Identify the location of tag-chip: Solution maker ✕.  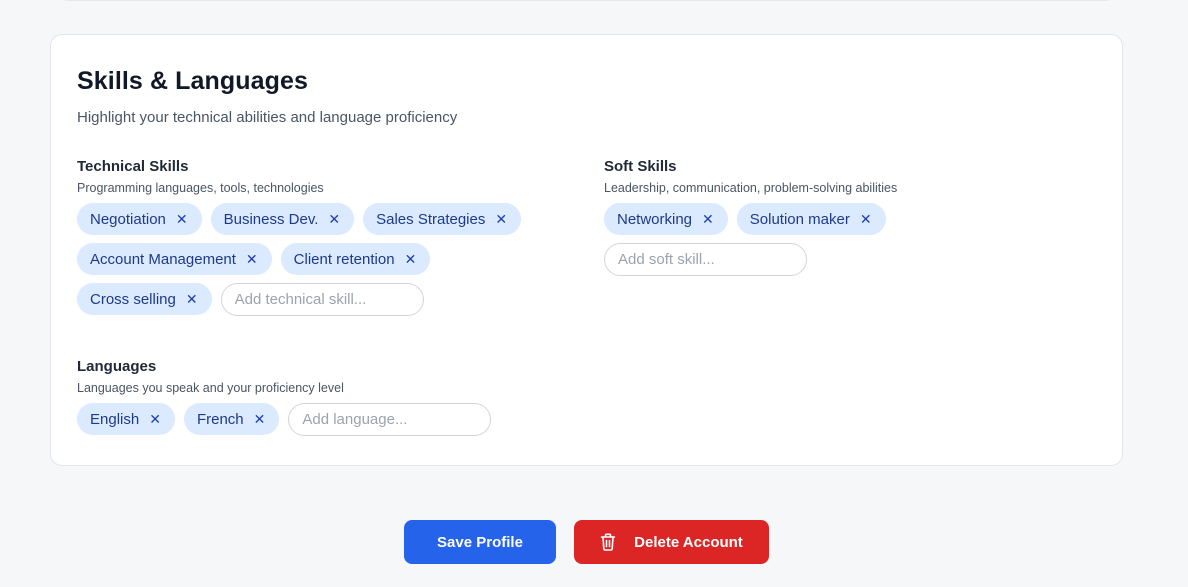
(811, 219).